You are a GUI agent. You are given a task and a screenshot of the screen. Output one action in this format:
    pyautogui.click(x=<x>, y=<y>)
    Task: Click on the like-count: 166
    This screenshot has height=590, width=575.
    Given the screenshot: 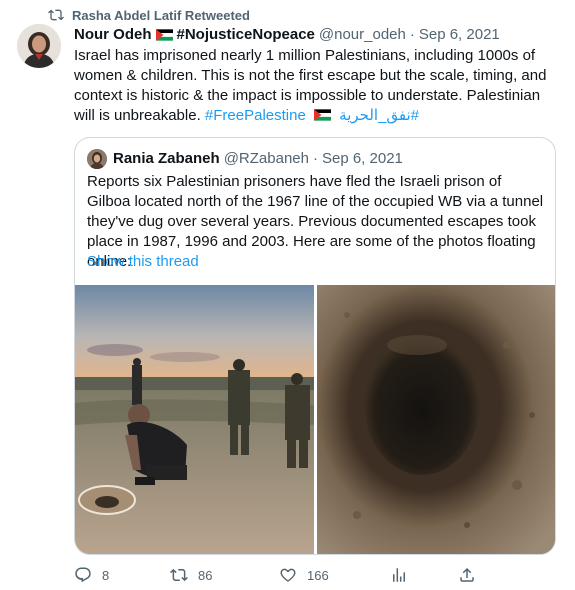 What is the action you would take?
    pyautogui.click(x=318, y=575)
    